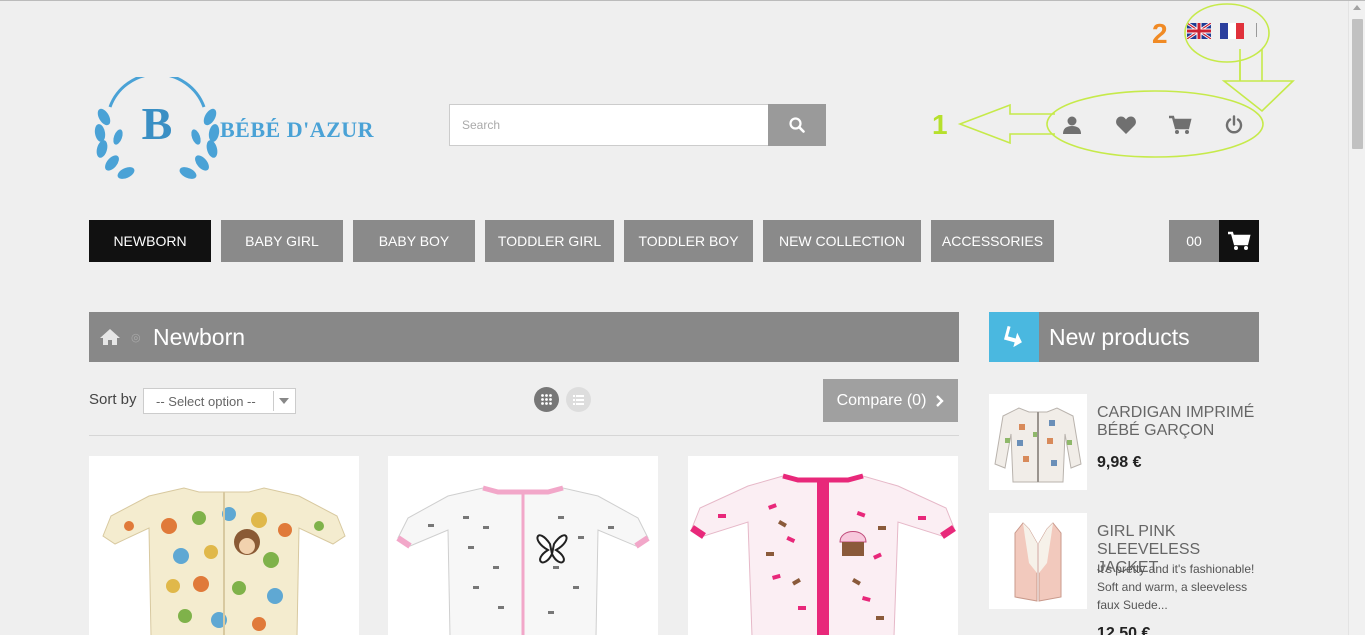 The width and height of the screenshot is (1365, 635). What do you see at coordinates (523, 560) in the screenshot?
I see `product-image-butterfly-romper` at bounding box center [523, 560].